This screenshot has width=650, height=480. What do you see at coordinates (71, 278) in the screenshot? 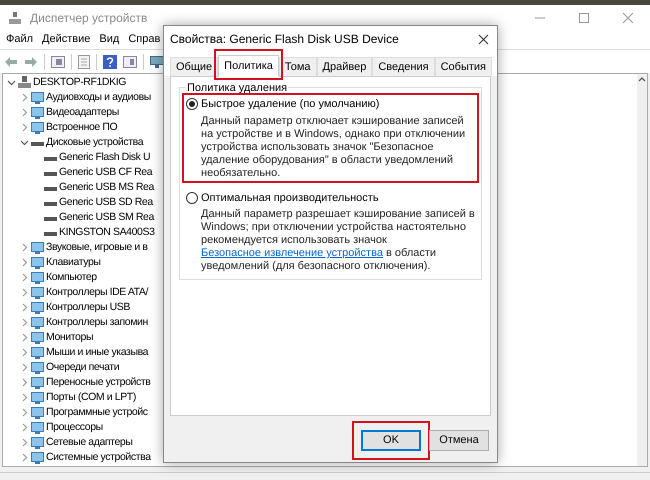
I see `tree-item: Компьютер` at bounding box center [71, 278].